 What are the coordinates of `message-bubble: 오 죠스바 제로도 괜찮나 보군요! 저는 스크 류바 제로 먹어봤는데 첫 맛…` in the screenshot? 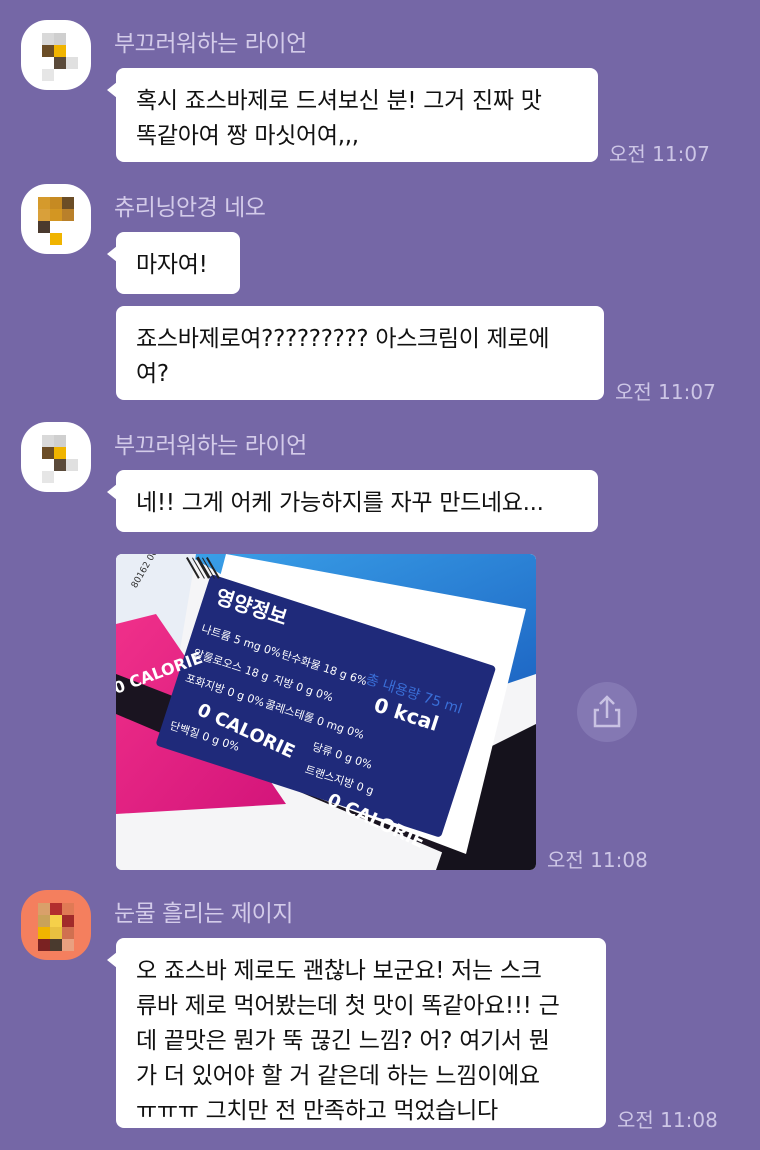 It's located at (356, 1033).